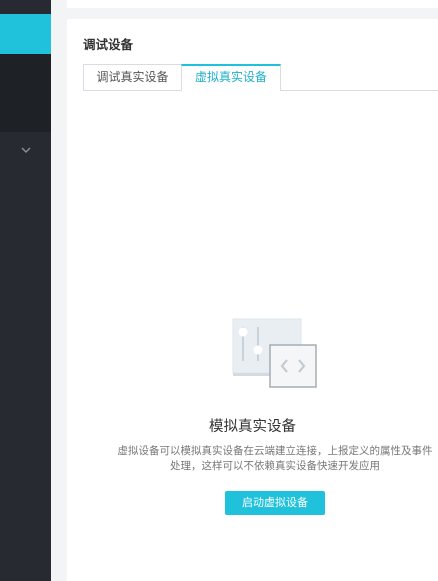 The height and width of the screenshot is (581, 438). Describe the element at coordinates (26, 150) in the screenshot. I see `chevron-down-icon` at that location.